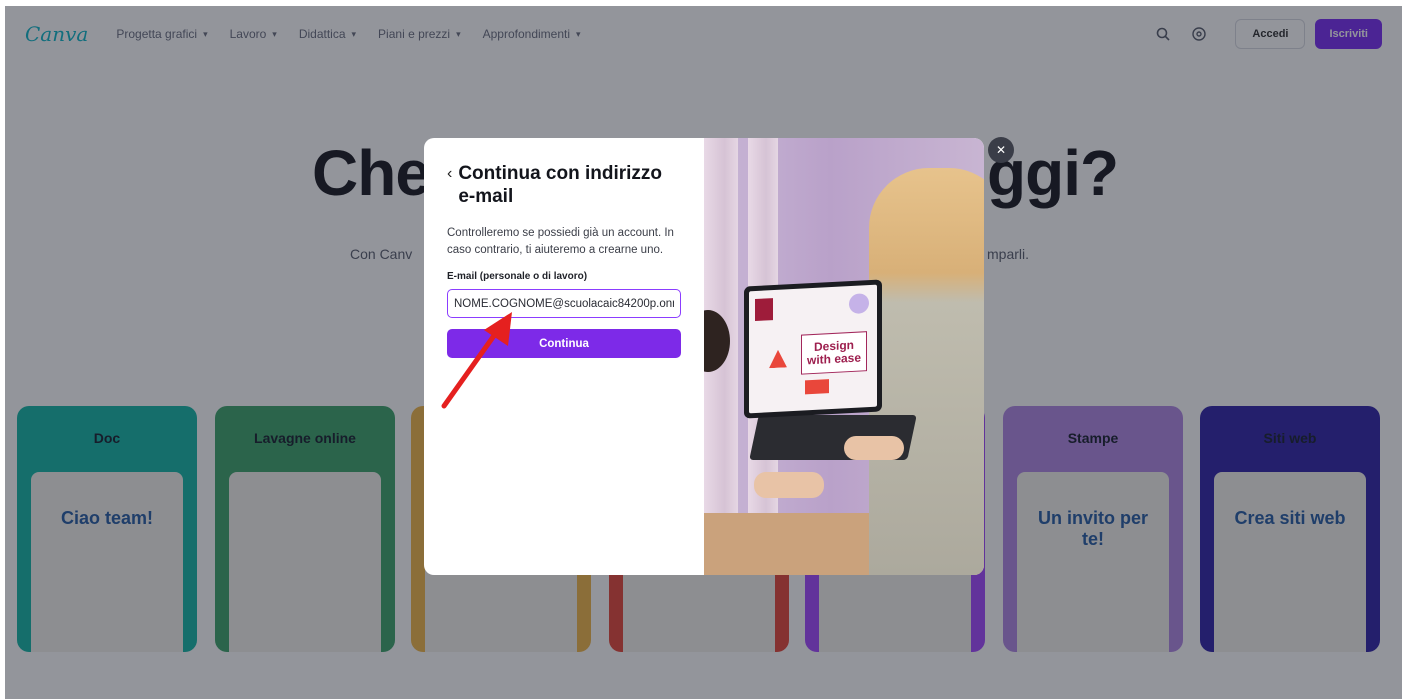 The image size is (1413, 699). Describe the element at coordinates (926, 371) in the screenshot. I see `person` at that location.